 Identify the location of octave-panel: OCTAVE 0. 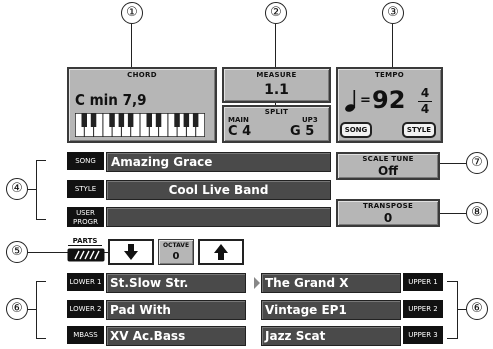
(176, 252).